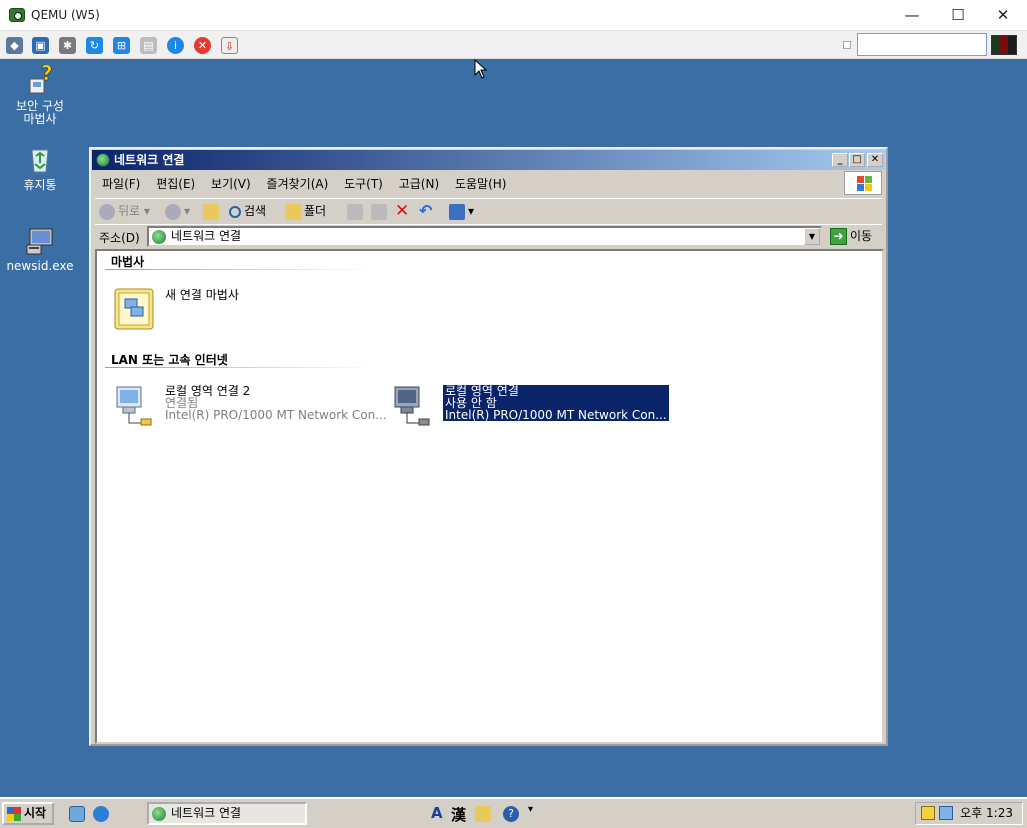  What do you see at coordinates (484, 236) in the screenshot?
I see `address-input: 네트워크 연결 ▼` at bounding box center [484, 236].